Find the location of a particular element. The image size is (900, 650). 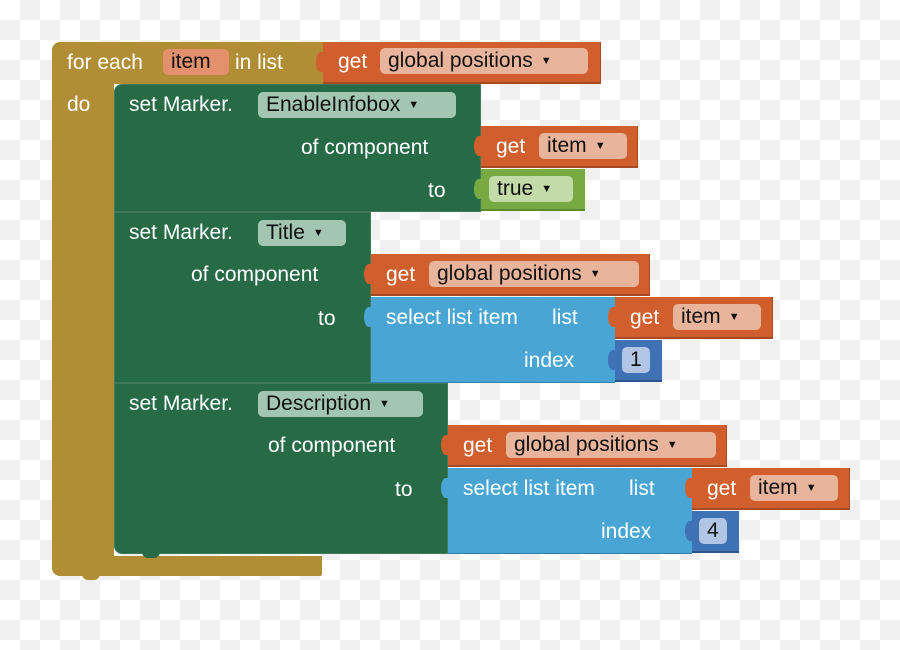

property-dropdown: Description ▼ is located at coordinates (340, 404).